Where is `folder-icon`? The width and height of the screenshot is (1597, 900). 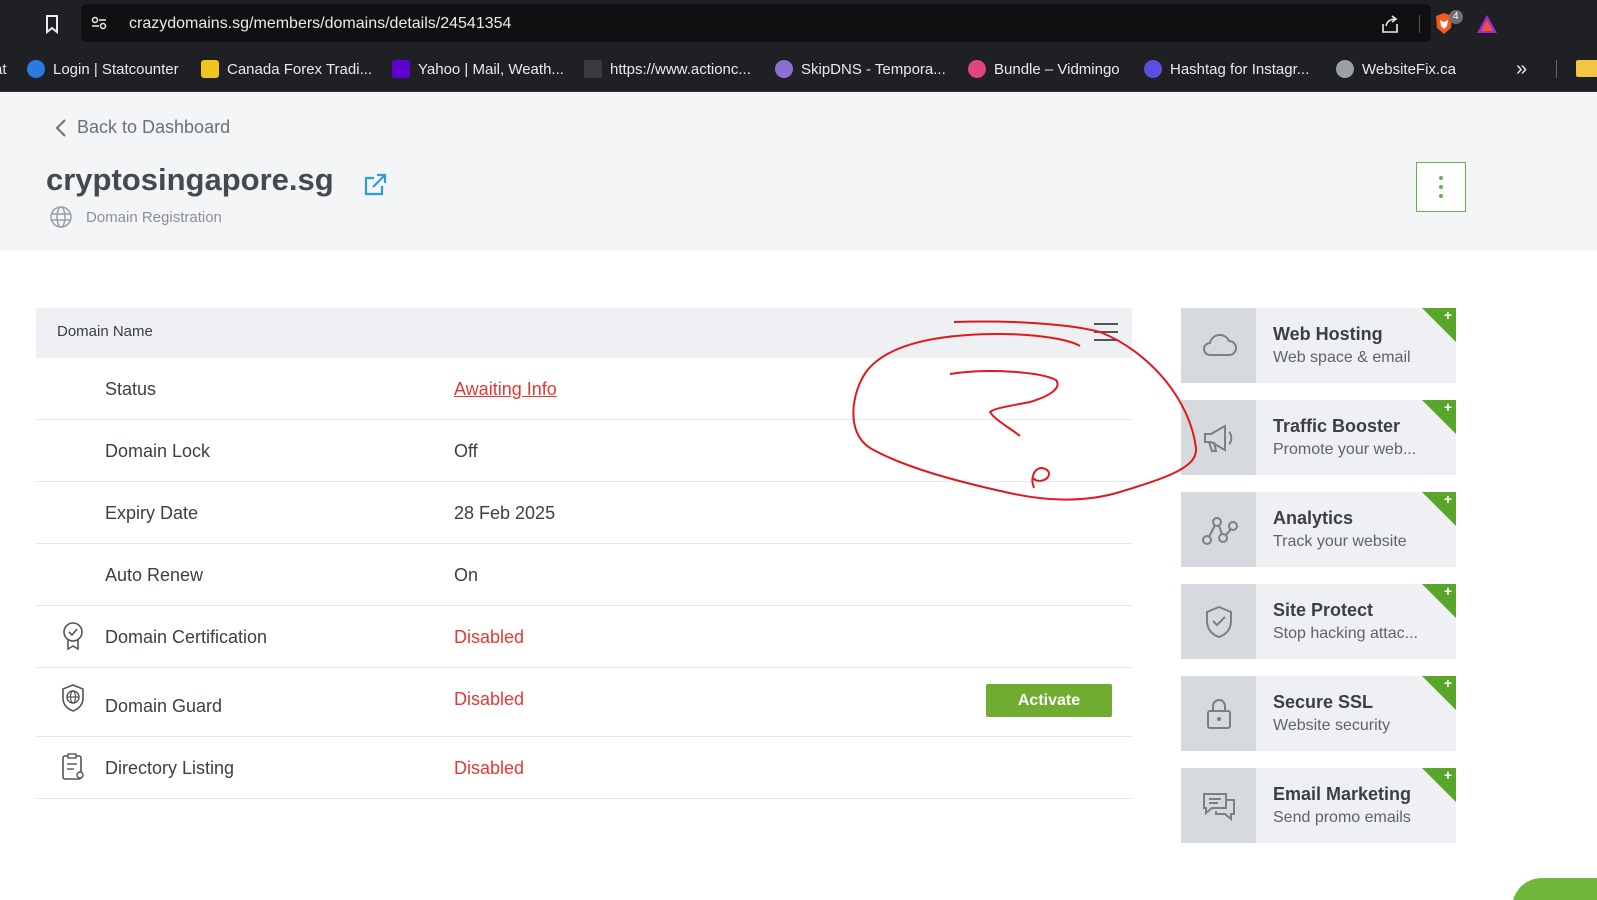
folder-icon is located at coordinates (1586, 68).